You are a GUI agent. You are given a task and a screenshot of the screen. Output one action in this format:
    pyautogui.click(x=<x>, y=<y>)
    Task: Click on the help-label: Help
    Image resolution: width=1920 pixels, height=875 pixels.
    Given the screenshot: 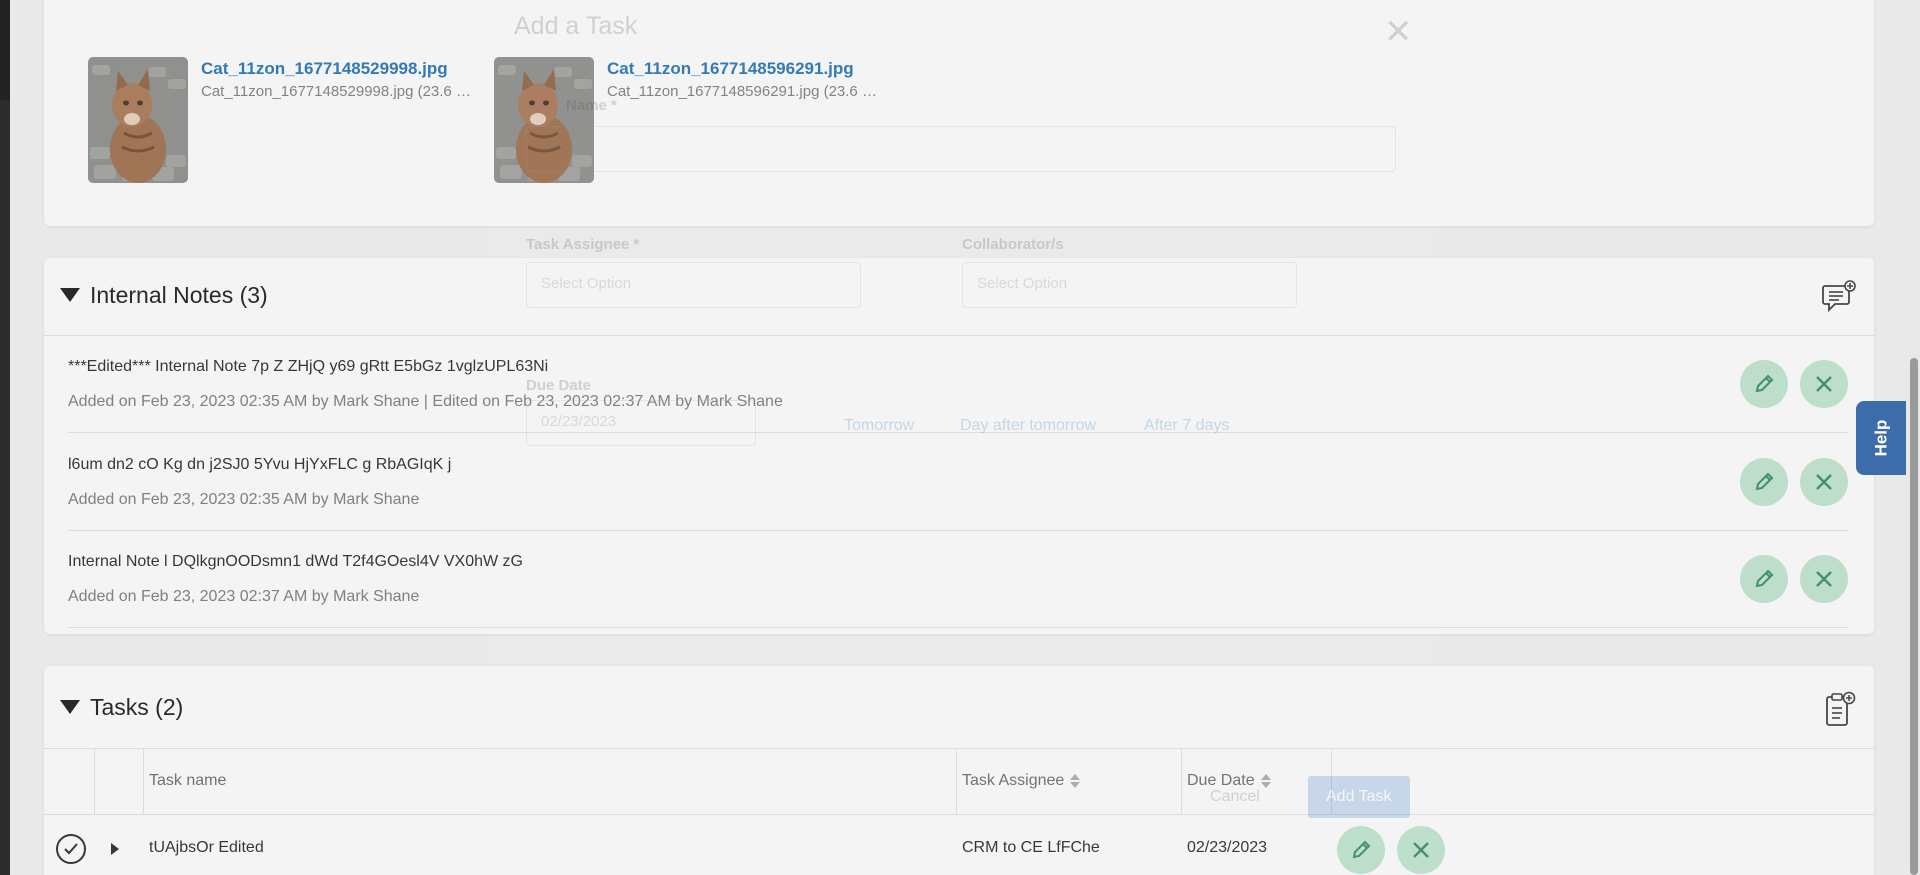 What is the action you would take?
    pyautogui.click(x=1880, y=438)
    